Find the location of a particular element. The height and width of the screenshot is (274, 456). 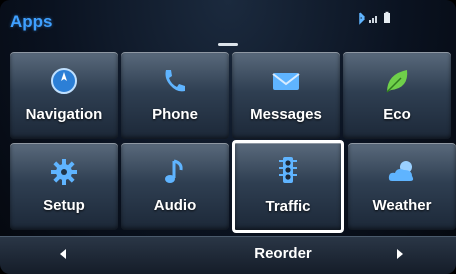

app-traffic-button: Traffic is located at coordinates (288, 186).